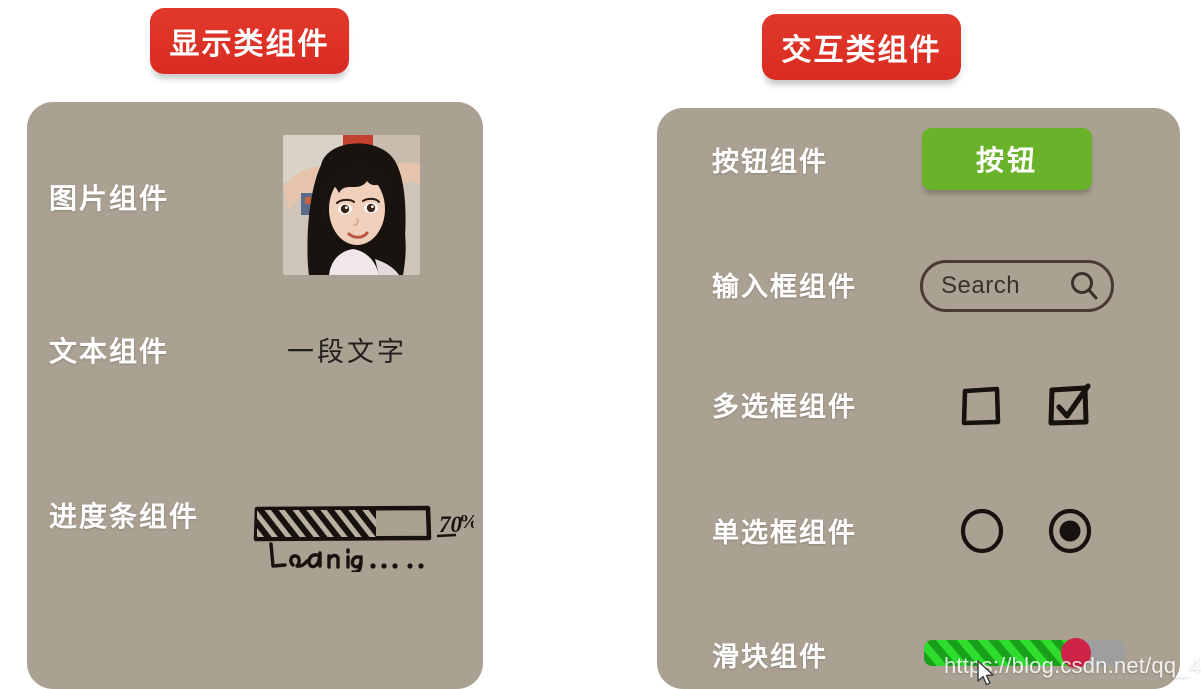 The width and height of the screenshot is (1201, 689). I want to click on row-progress-component: 进度条组件, so click(124, 515).